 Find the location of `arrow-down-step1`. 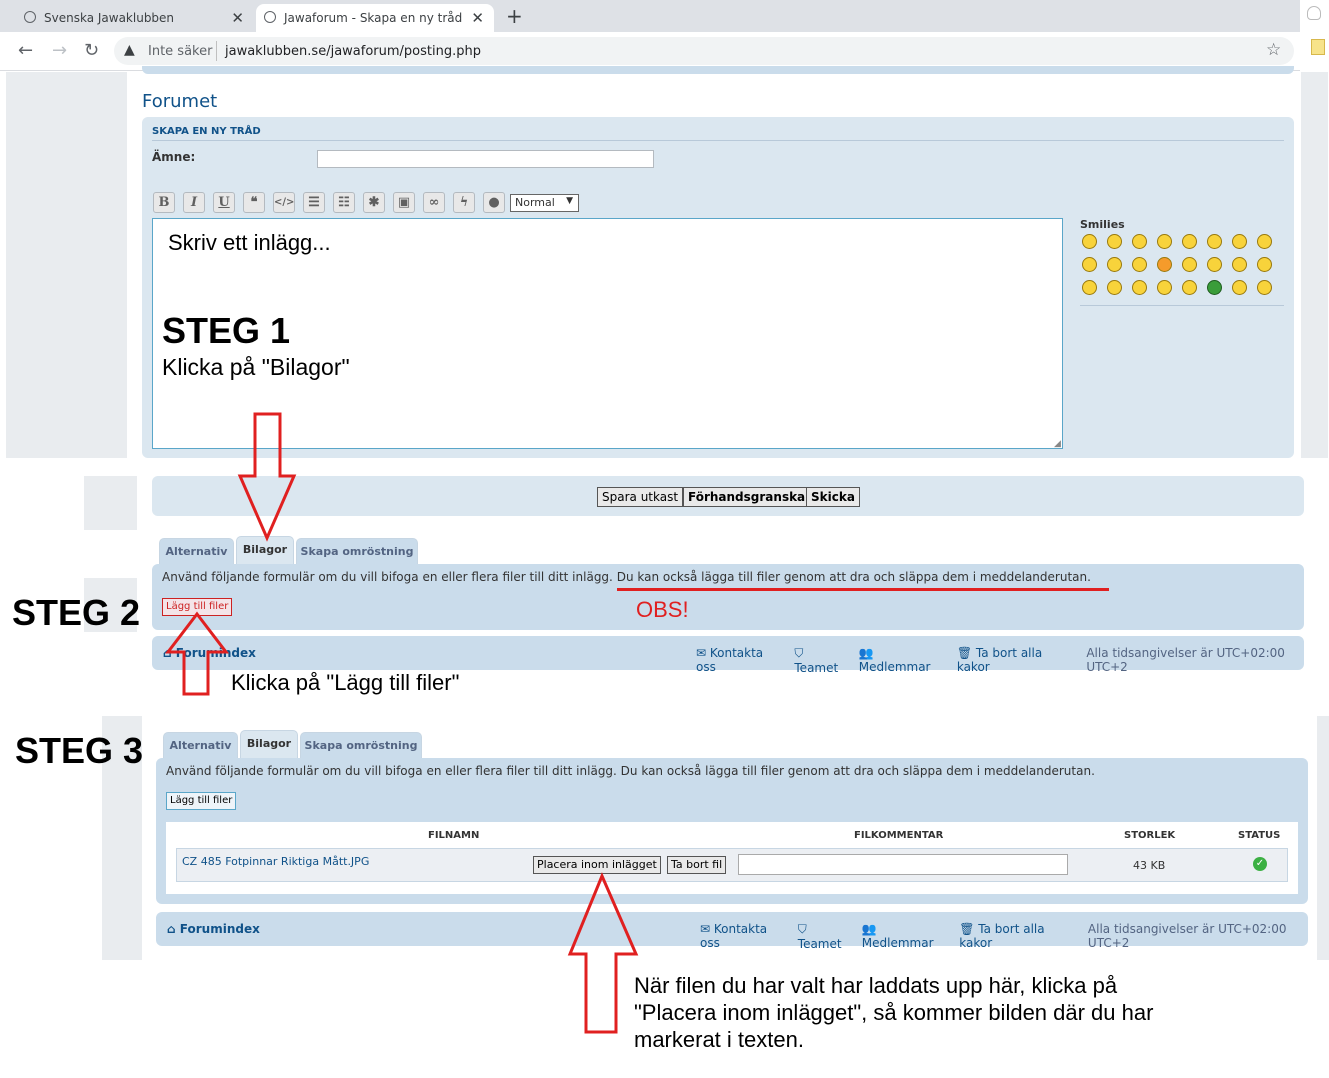

arrow-down-step1 is located at coordinates (267, 477).